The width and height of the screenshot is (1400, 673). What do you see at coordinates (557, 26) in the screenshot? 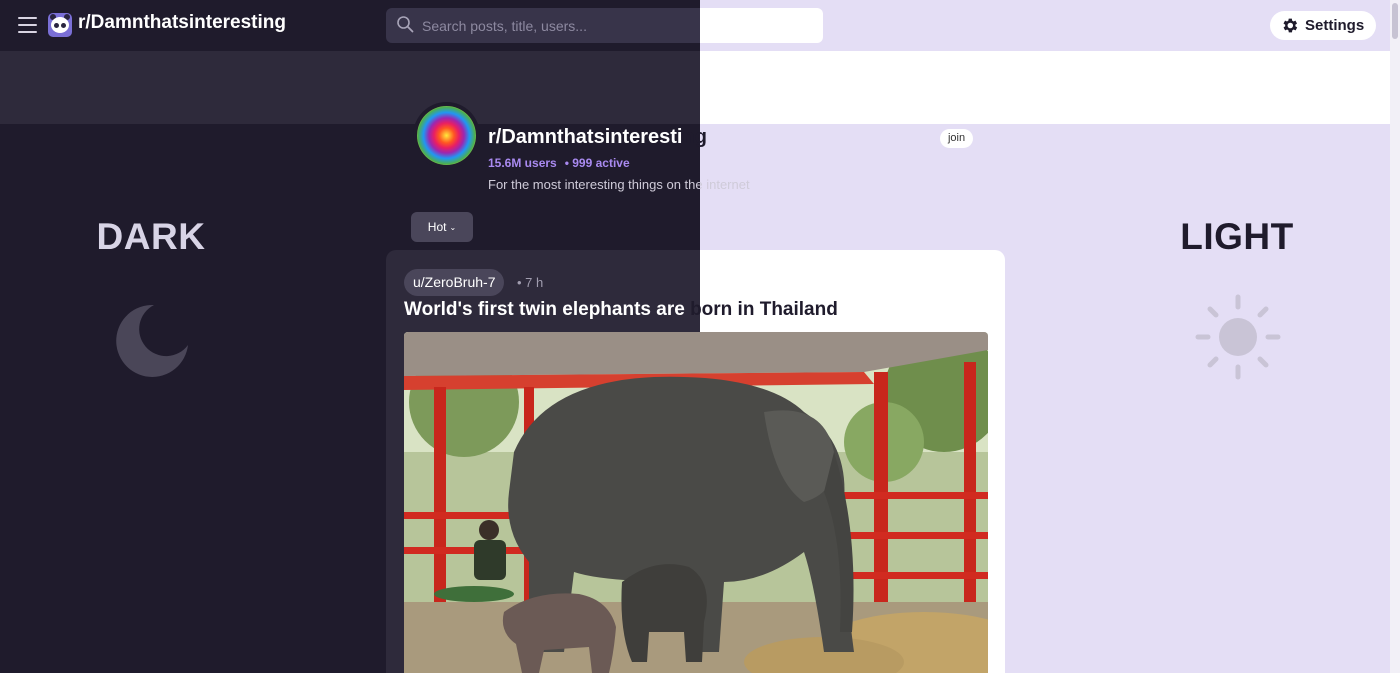
I see `search-input` at bounding box center [557, 26].